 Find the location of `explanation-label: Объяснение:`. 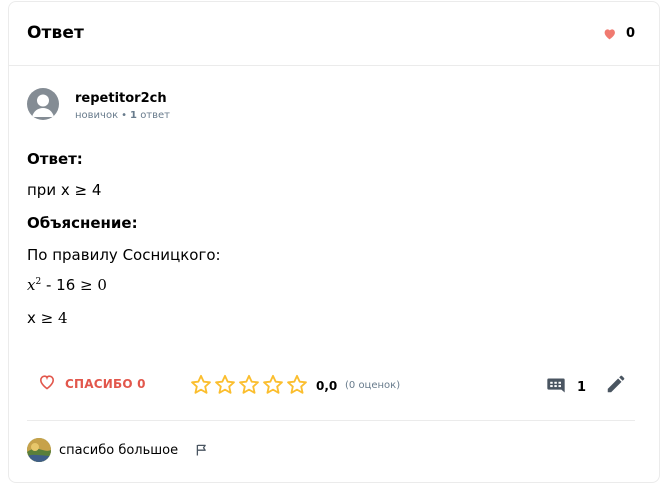

explanation-label: Объяснение: is located at coordinates (82, 223).